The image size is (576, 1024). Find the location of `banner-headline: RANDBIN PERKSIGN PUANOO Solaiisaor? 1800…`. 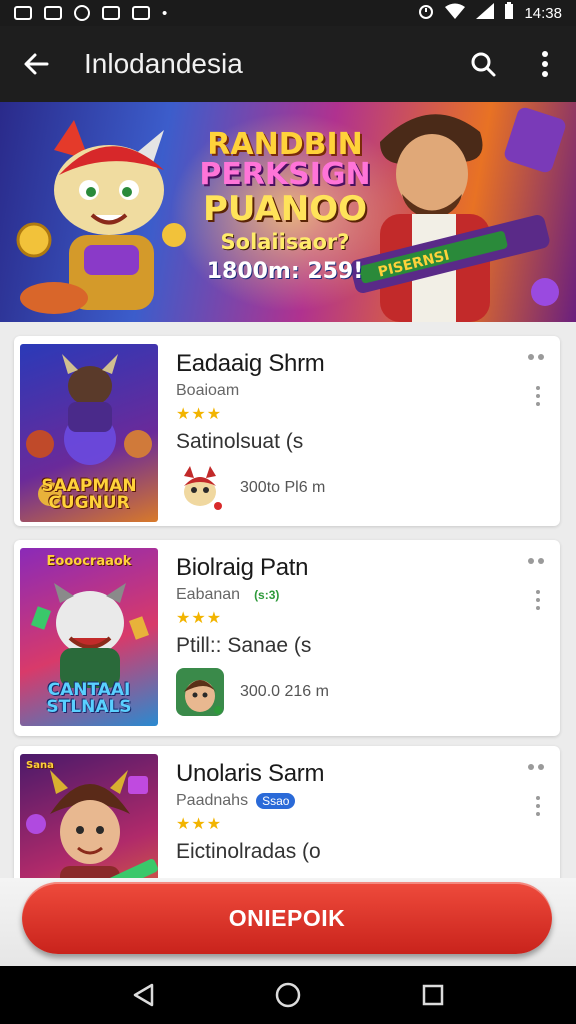

banner-headline: RANDBIN PERKSIGN PUANOO Solaiisaor? 1800… is located at coordinates (285, 206).